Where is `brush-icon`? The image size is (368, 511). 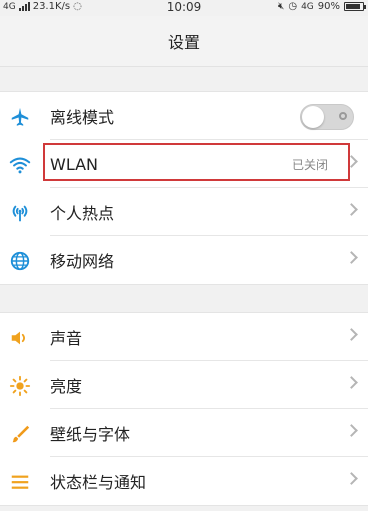 brush-icon is located at coordinates (20, 434).